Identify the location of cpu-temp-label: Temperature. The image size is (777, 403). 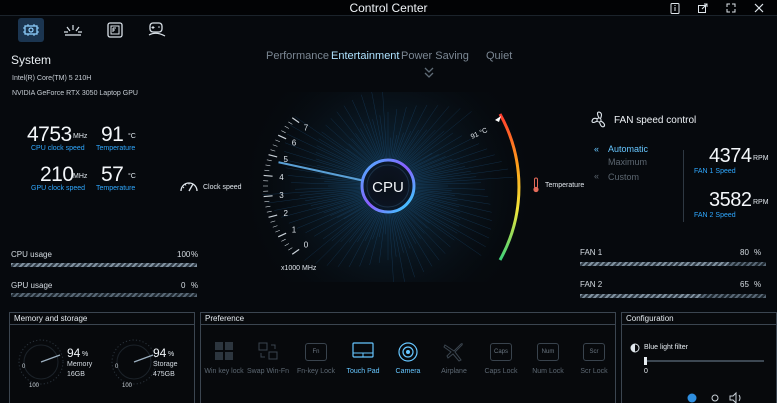
(116, 148).